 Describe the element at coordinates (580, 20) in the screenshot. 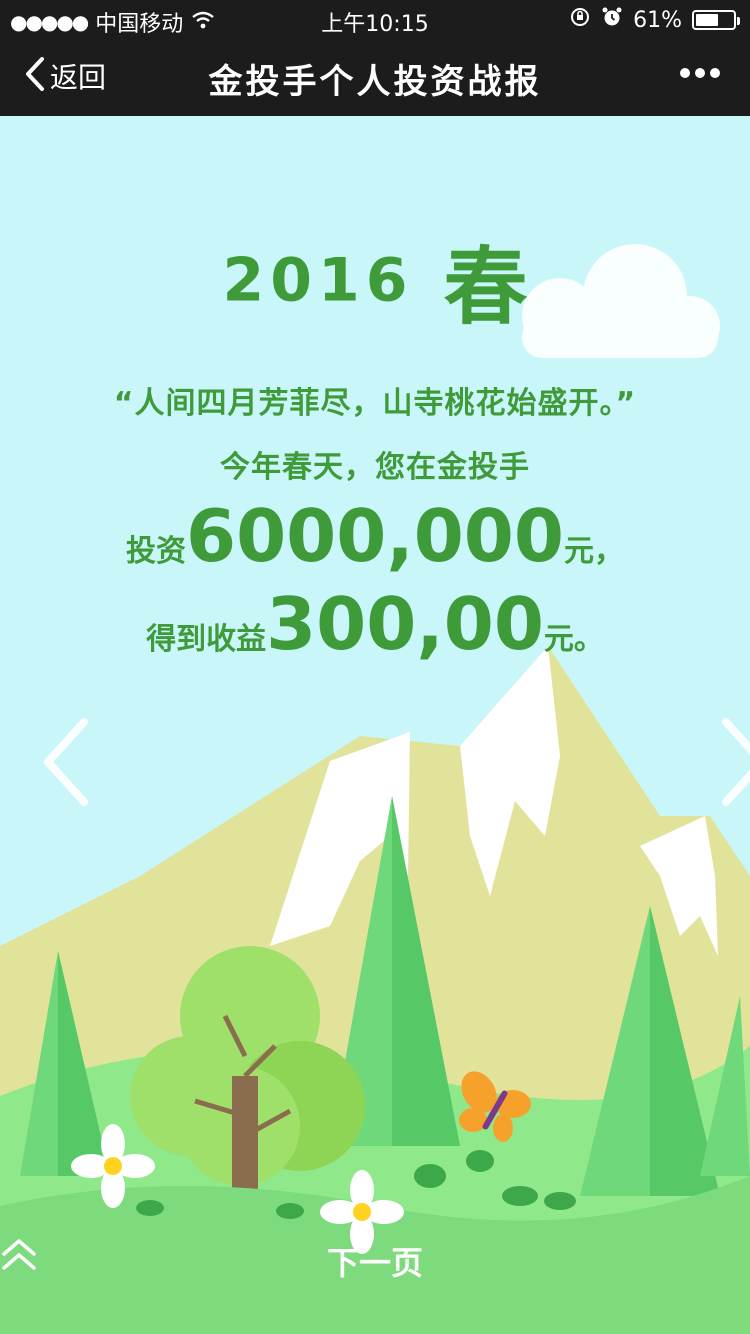

I see `rotation-lock-icon` at that location.